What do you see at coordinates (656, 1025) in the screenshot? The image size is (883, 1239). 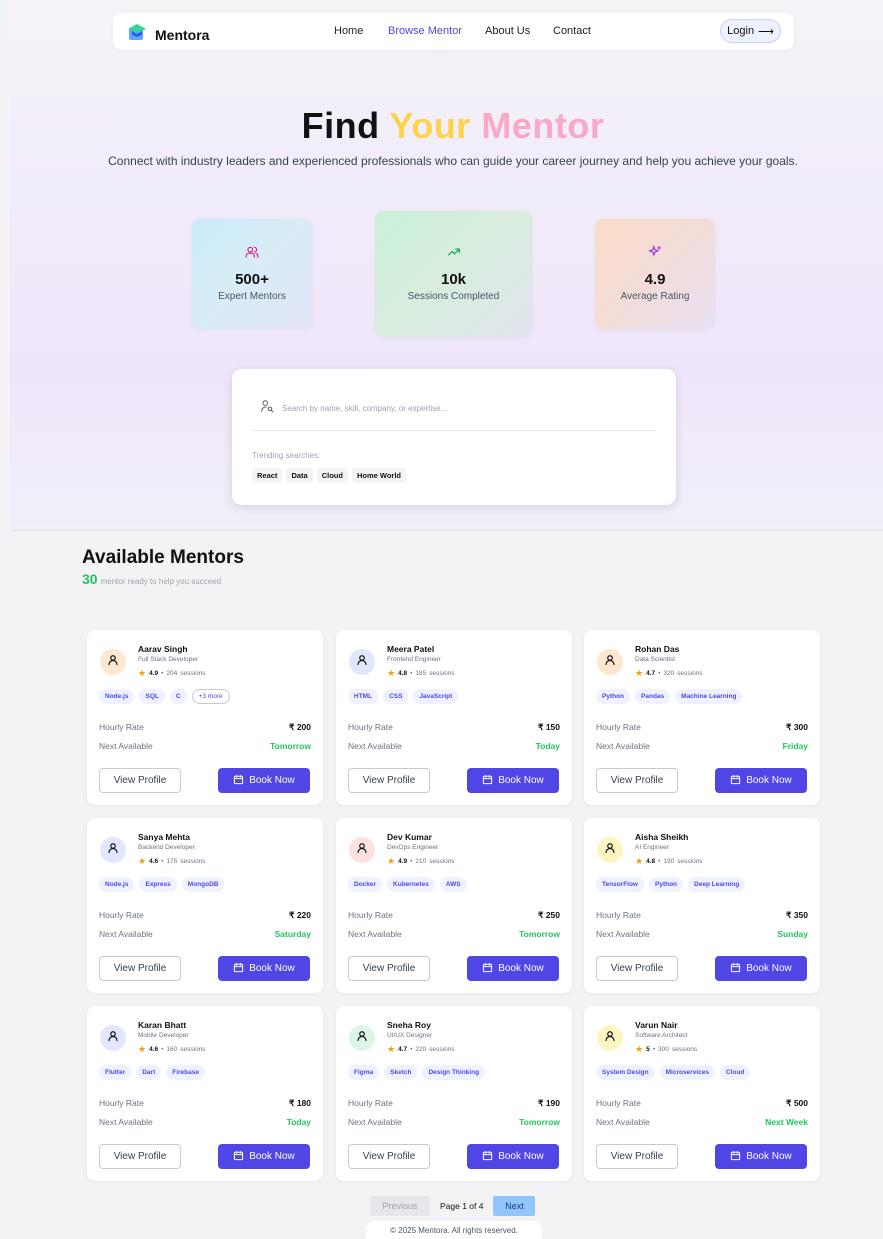 I see `mentor-name: Varun Nair` at bounding box center [656, 1025].